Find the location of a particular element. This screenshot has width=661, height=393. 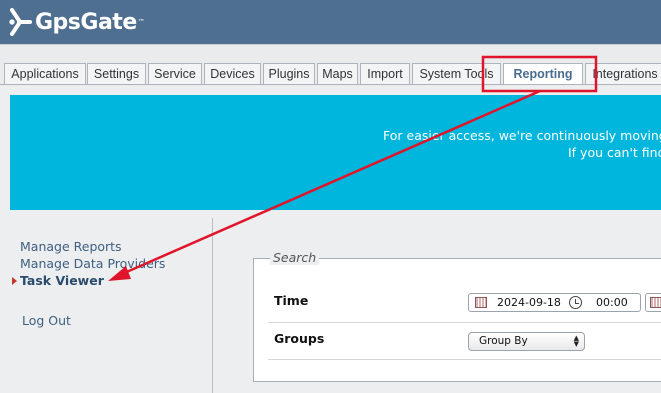

time-to-field is located at coordinates (653, 302).